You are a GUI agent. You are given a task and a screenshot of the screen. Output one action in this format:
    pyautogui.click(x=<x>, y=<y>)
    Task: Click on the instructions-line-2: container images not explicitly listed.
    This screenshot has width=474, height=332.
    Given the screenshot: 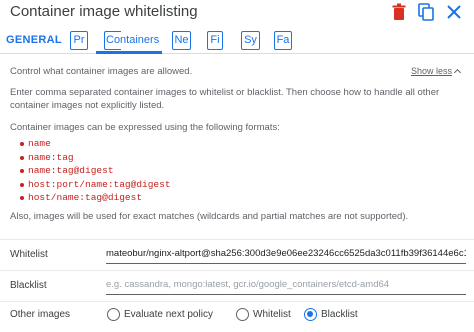 What is the action you would take?
    pyautogui.click(x=87, y=105)
    